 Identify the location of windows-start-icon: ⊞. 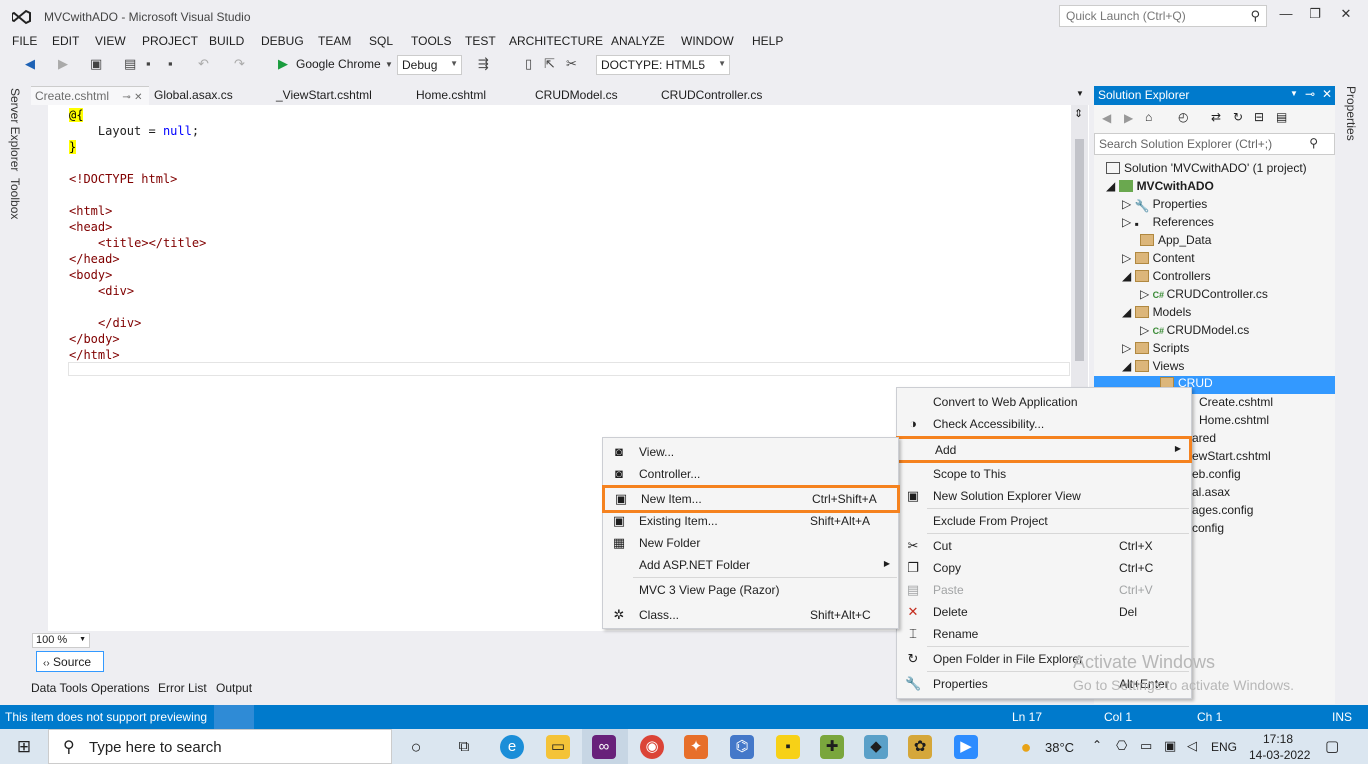
(24, 747).